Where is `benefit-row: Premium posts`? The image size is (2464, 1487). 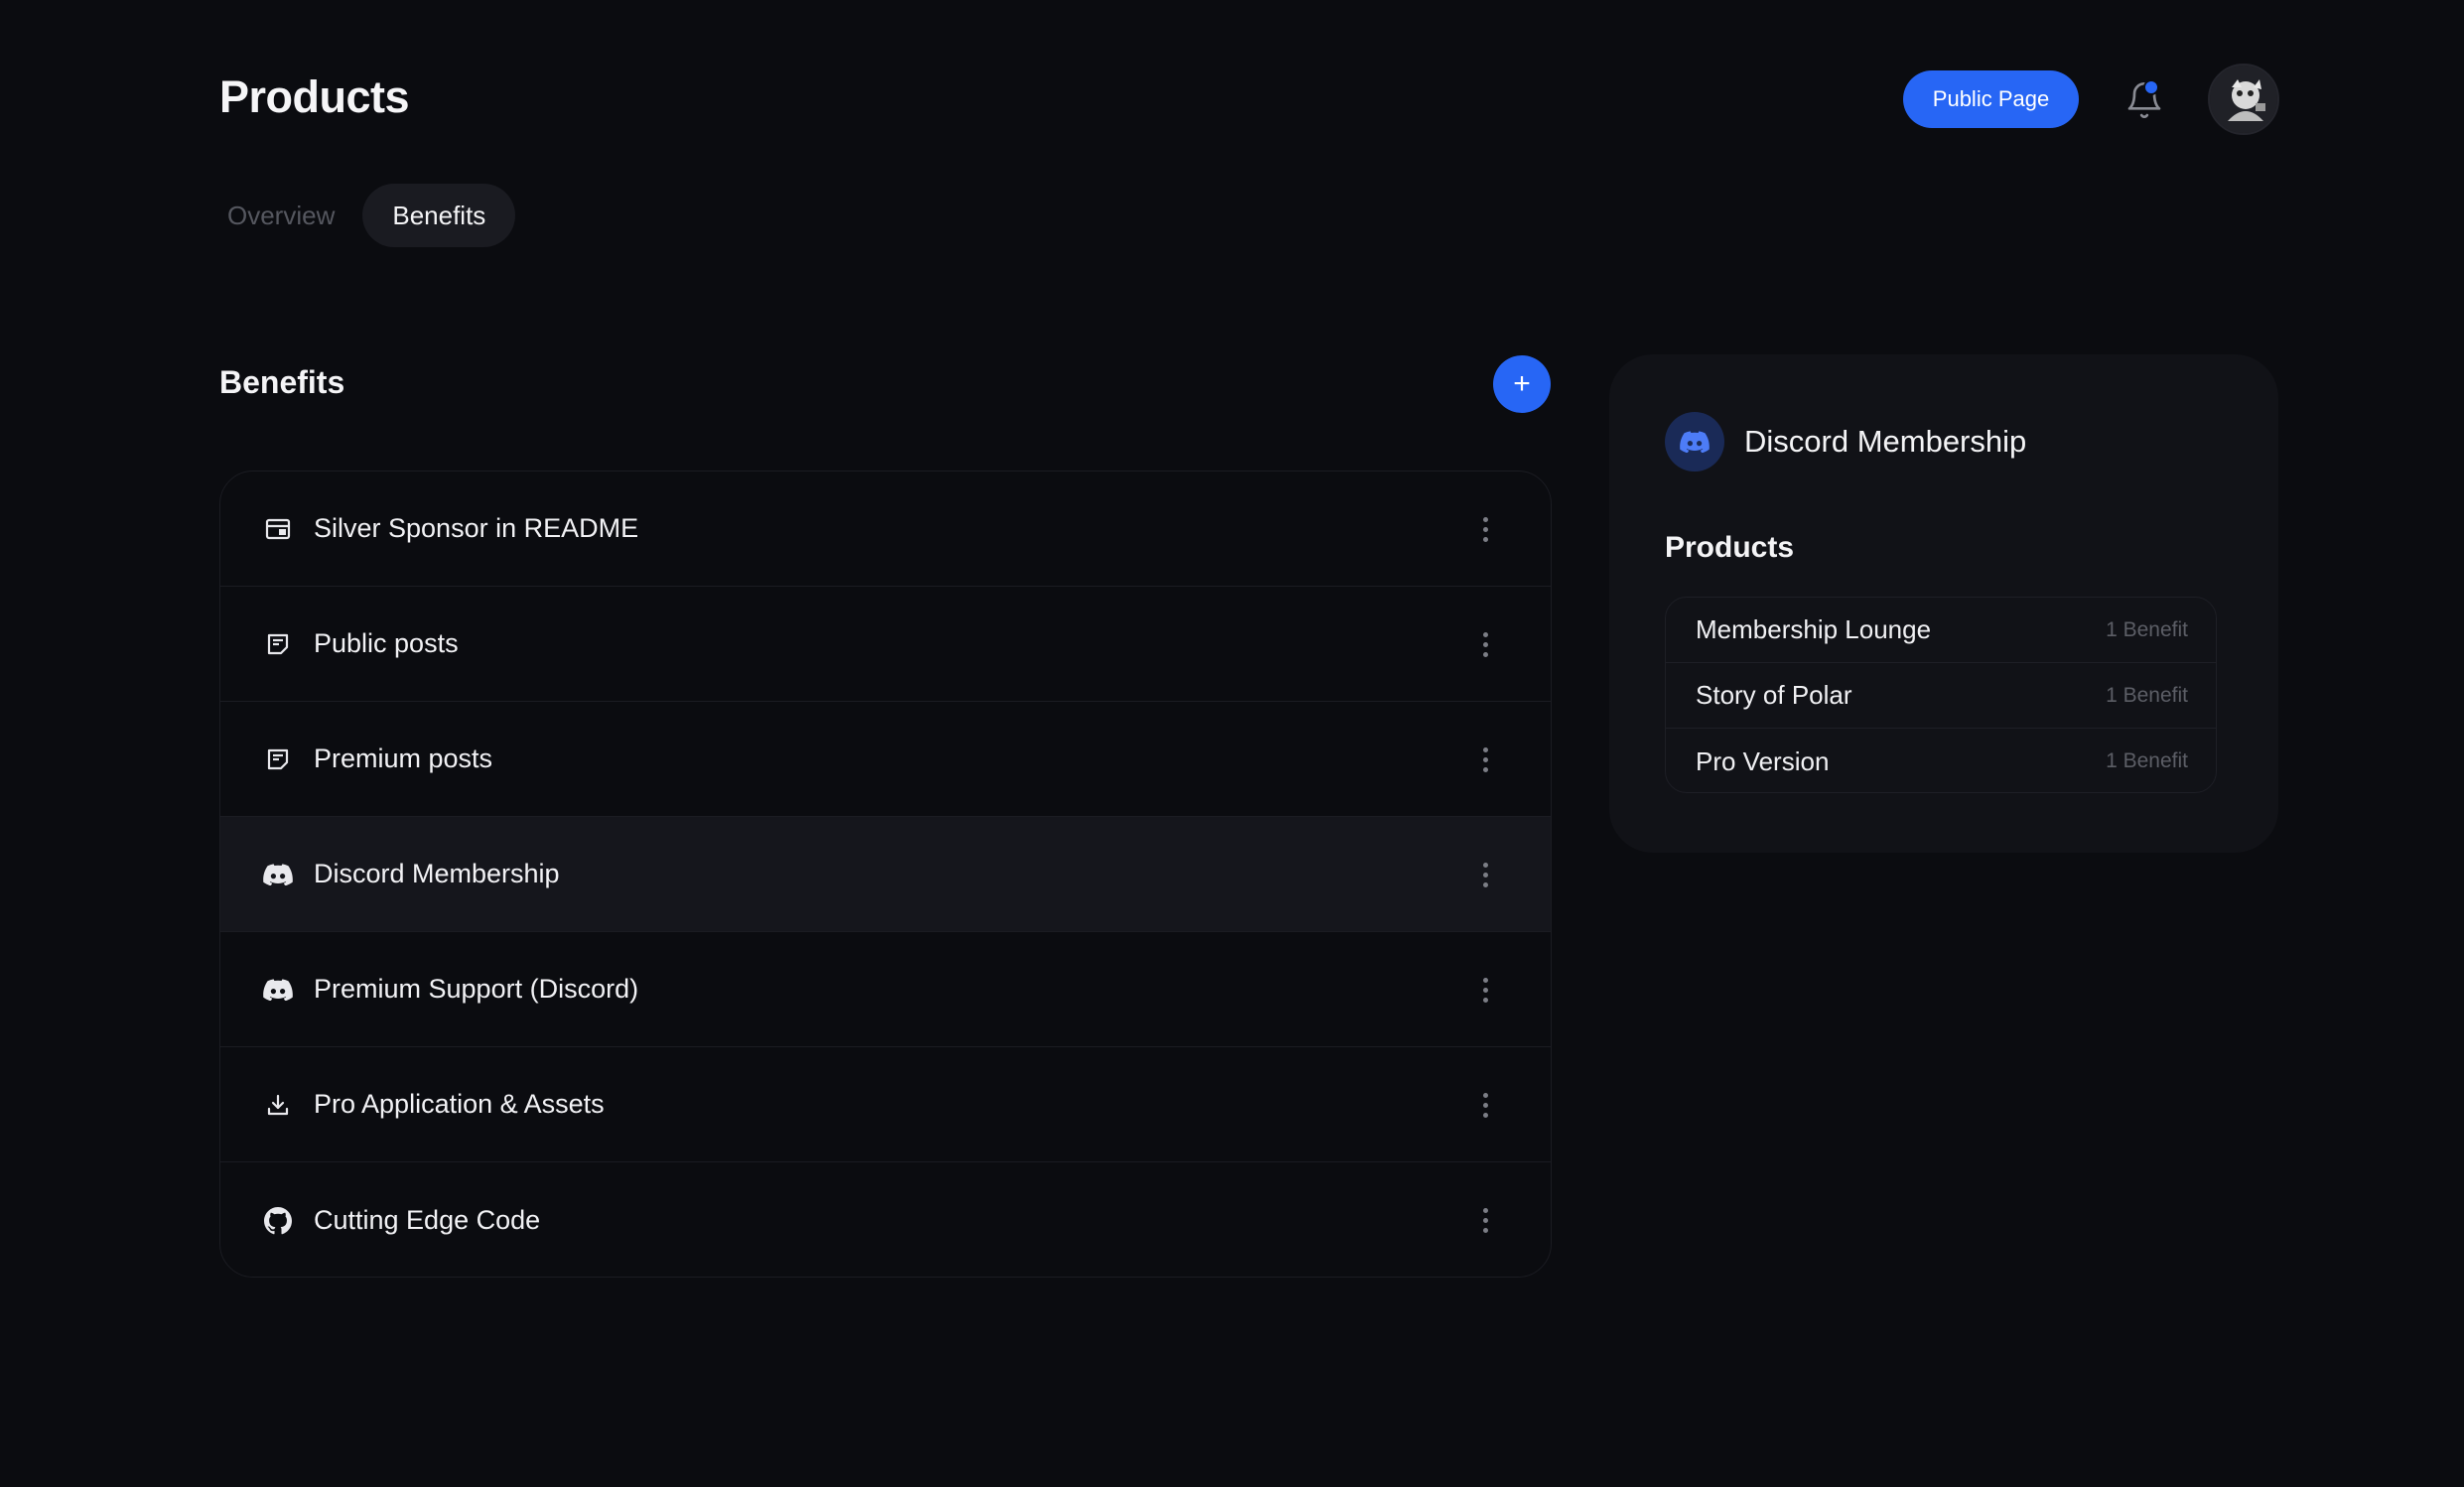
benefit-row: Premium posts is located at coordinates (885, 759).